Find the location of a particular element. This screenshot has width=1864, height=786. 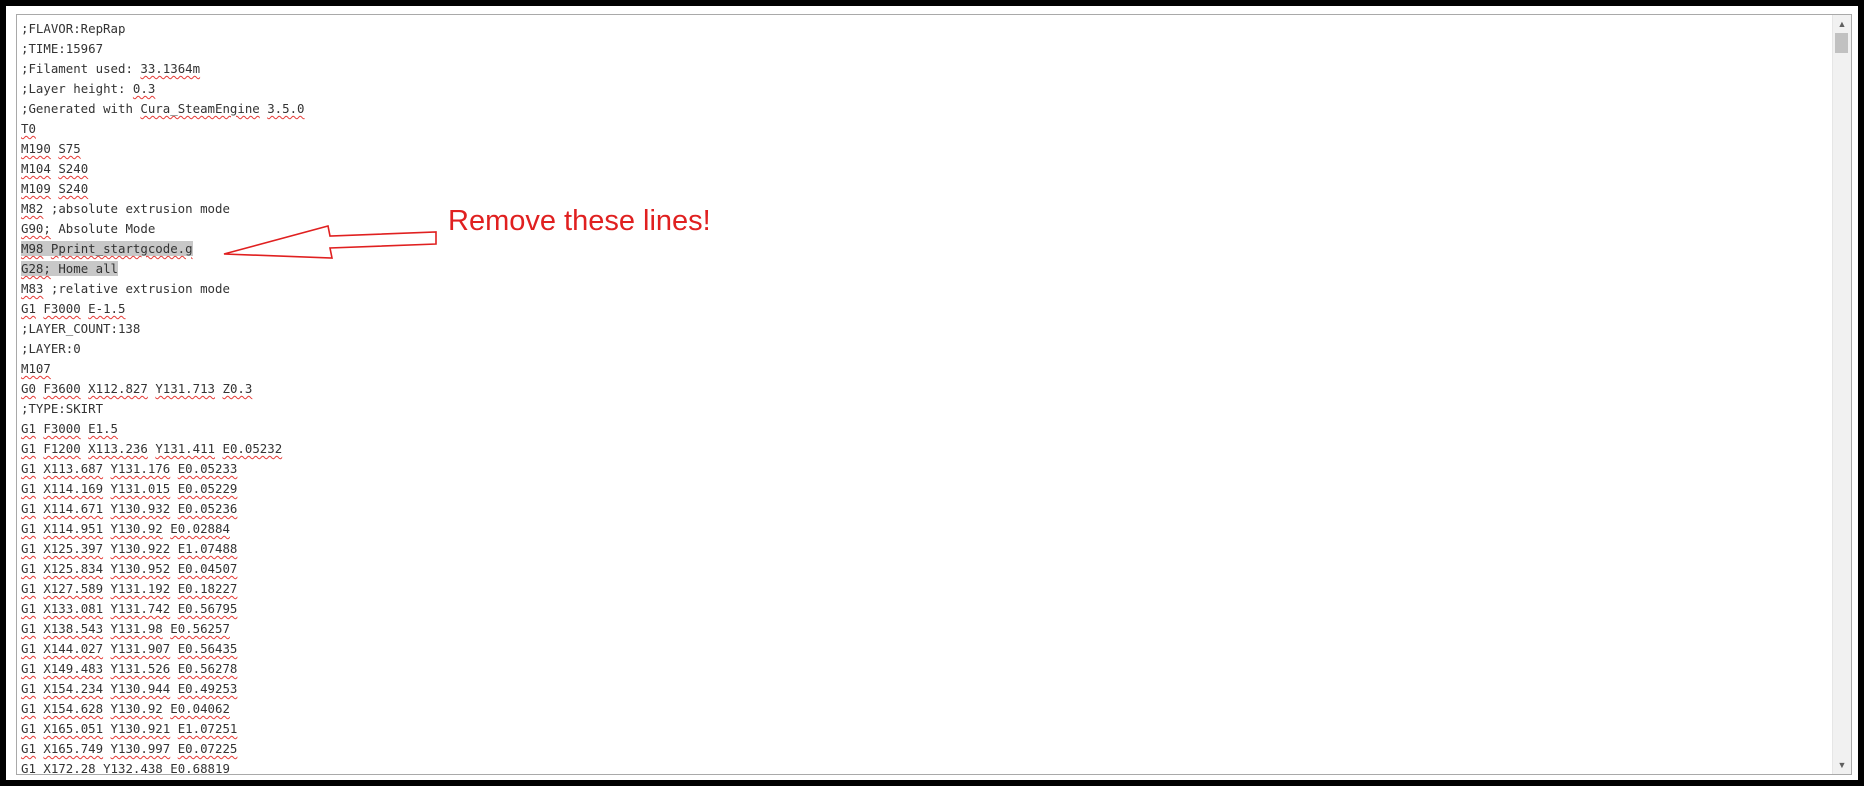

annotation-text: Remove these lines! is located at coordinates (579, 221).